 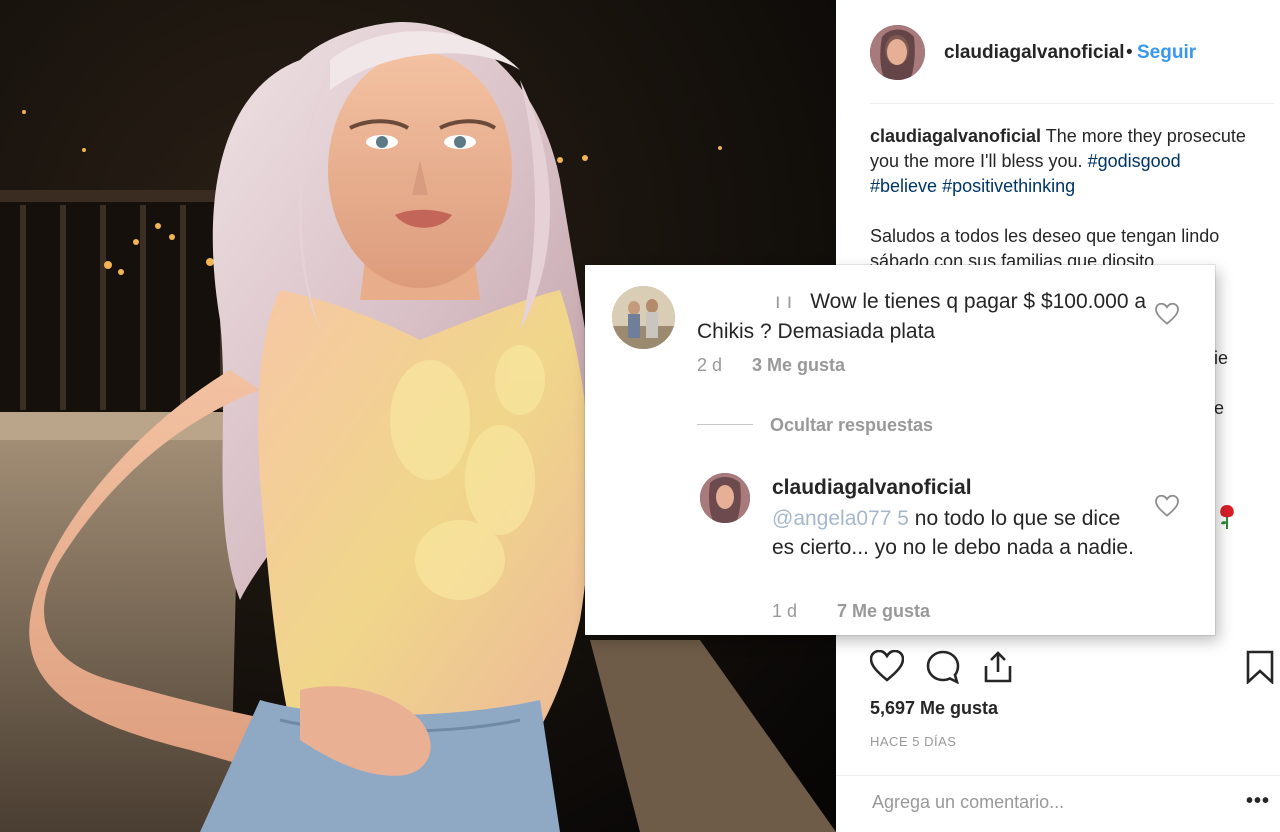 I want to click on hashtag-link: #positivethinking, so click(x=1008, y=186).